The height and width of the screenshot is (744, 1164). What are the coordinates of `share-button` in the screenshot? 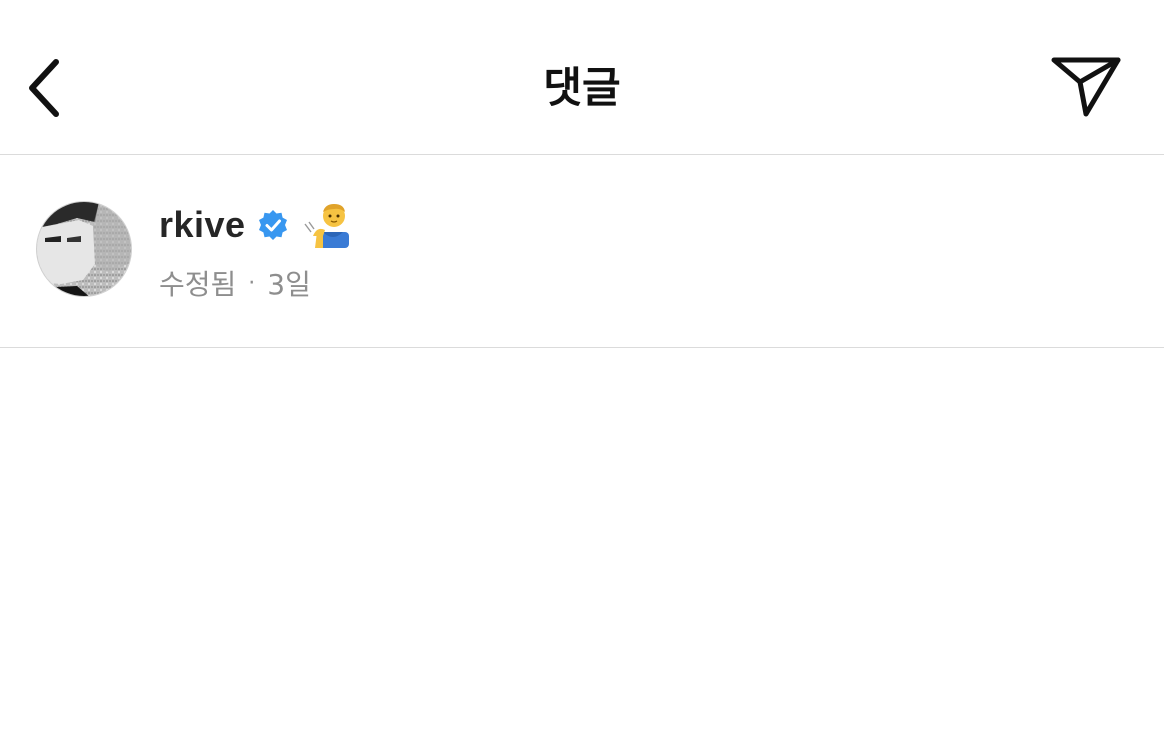 It's located at (1086, 88).